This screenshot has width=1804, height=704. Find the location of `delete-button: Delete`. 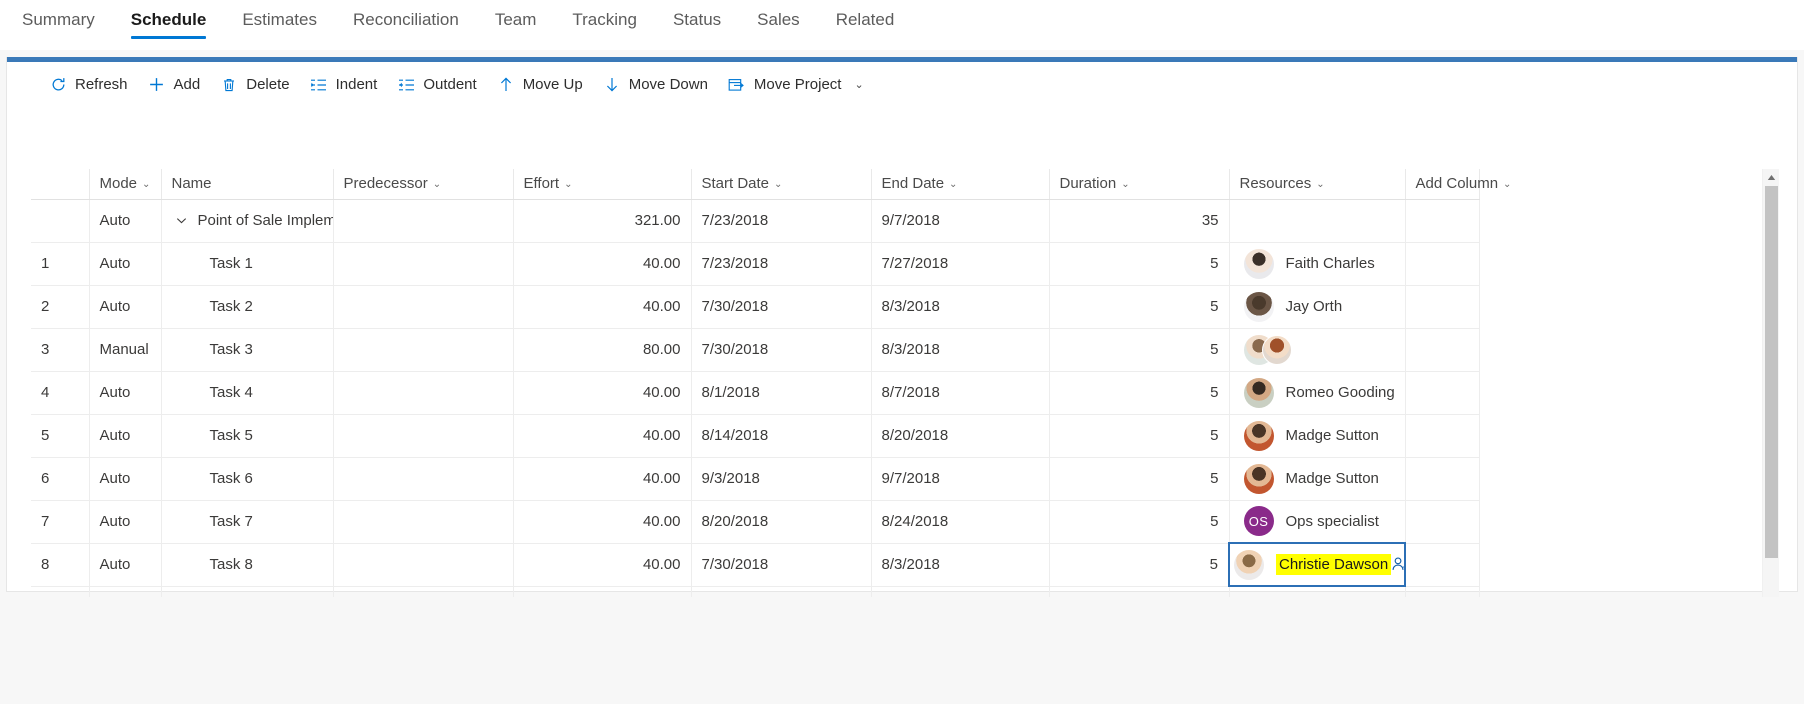

delete-button: Delete is located at coordinates (256, 85).